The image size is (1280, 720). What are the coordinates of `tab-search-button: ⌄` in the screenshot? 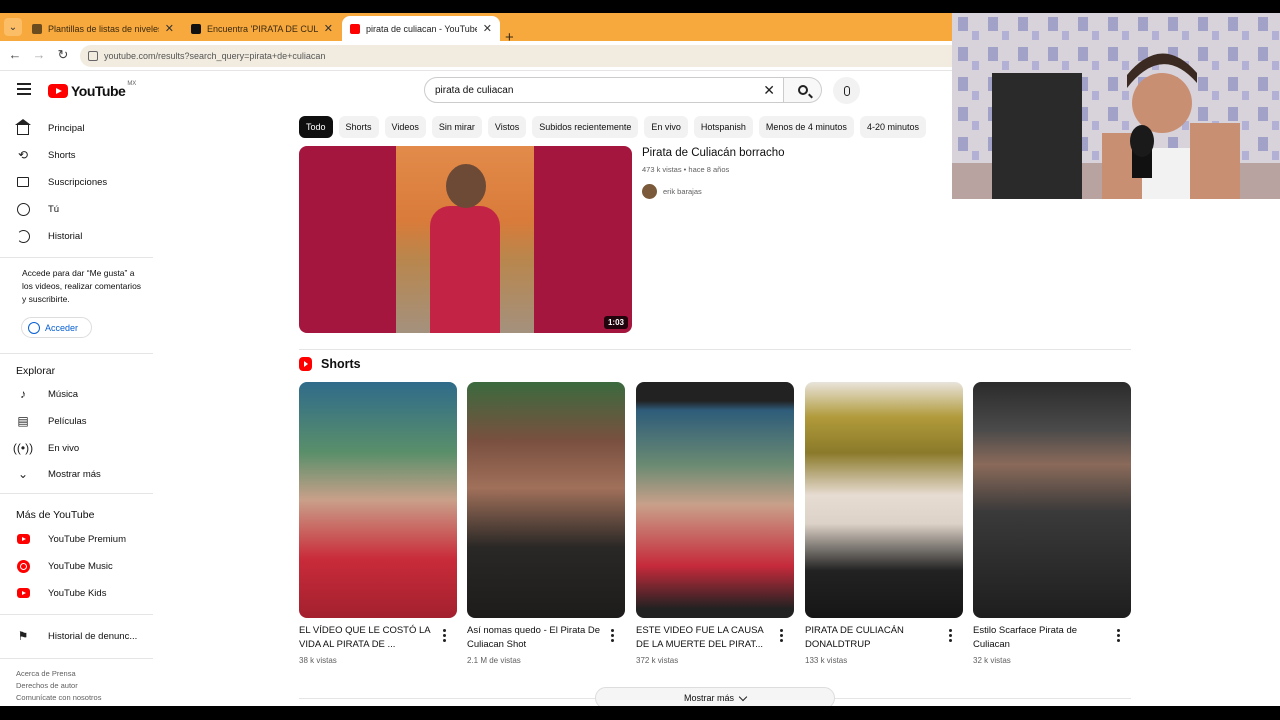 It's located at (13, 27).